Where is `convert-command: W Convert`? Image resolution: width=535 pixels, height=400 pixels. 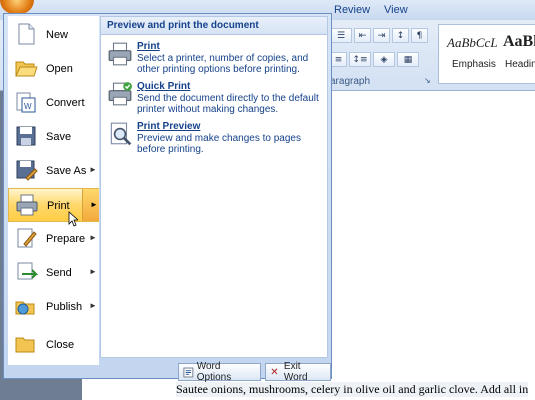 convert-command: W Convert is located at coordinates (53, 103).